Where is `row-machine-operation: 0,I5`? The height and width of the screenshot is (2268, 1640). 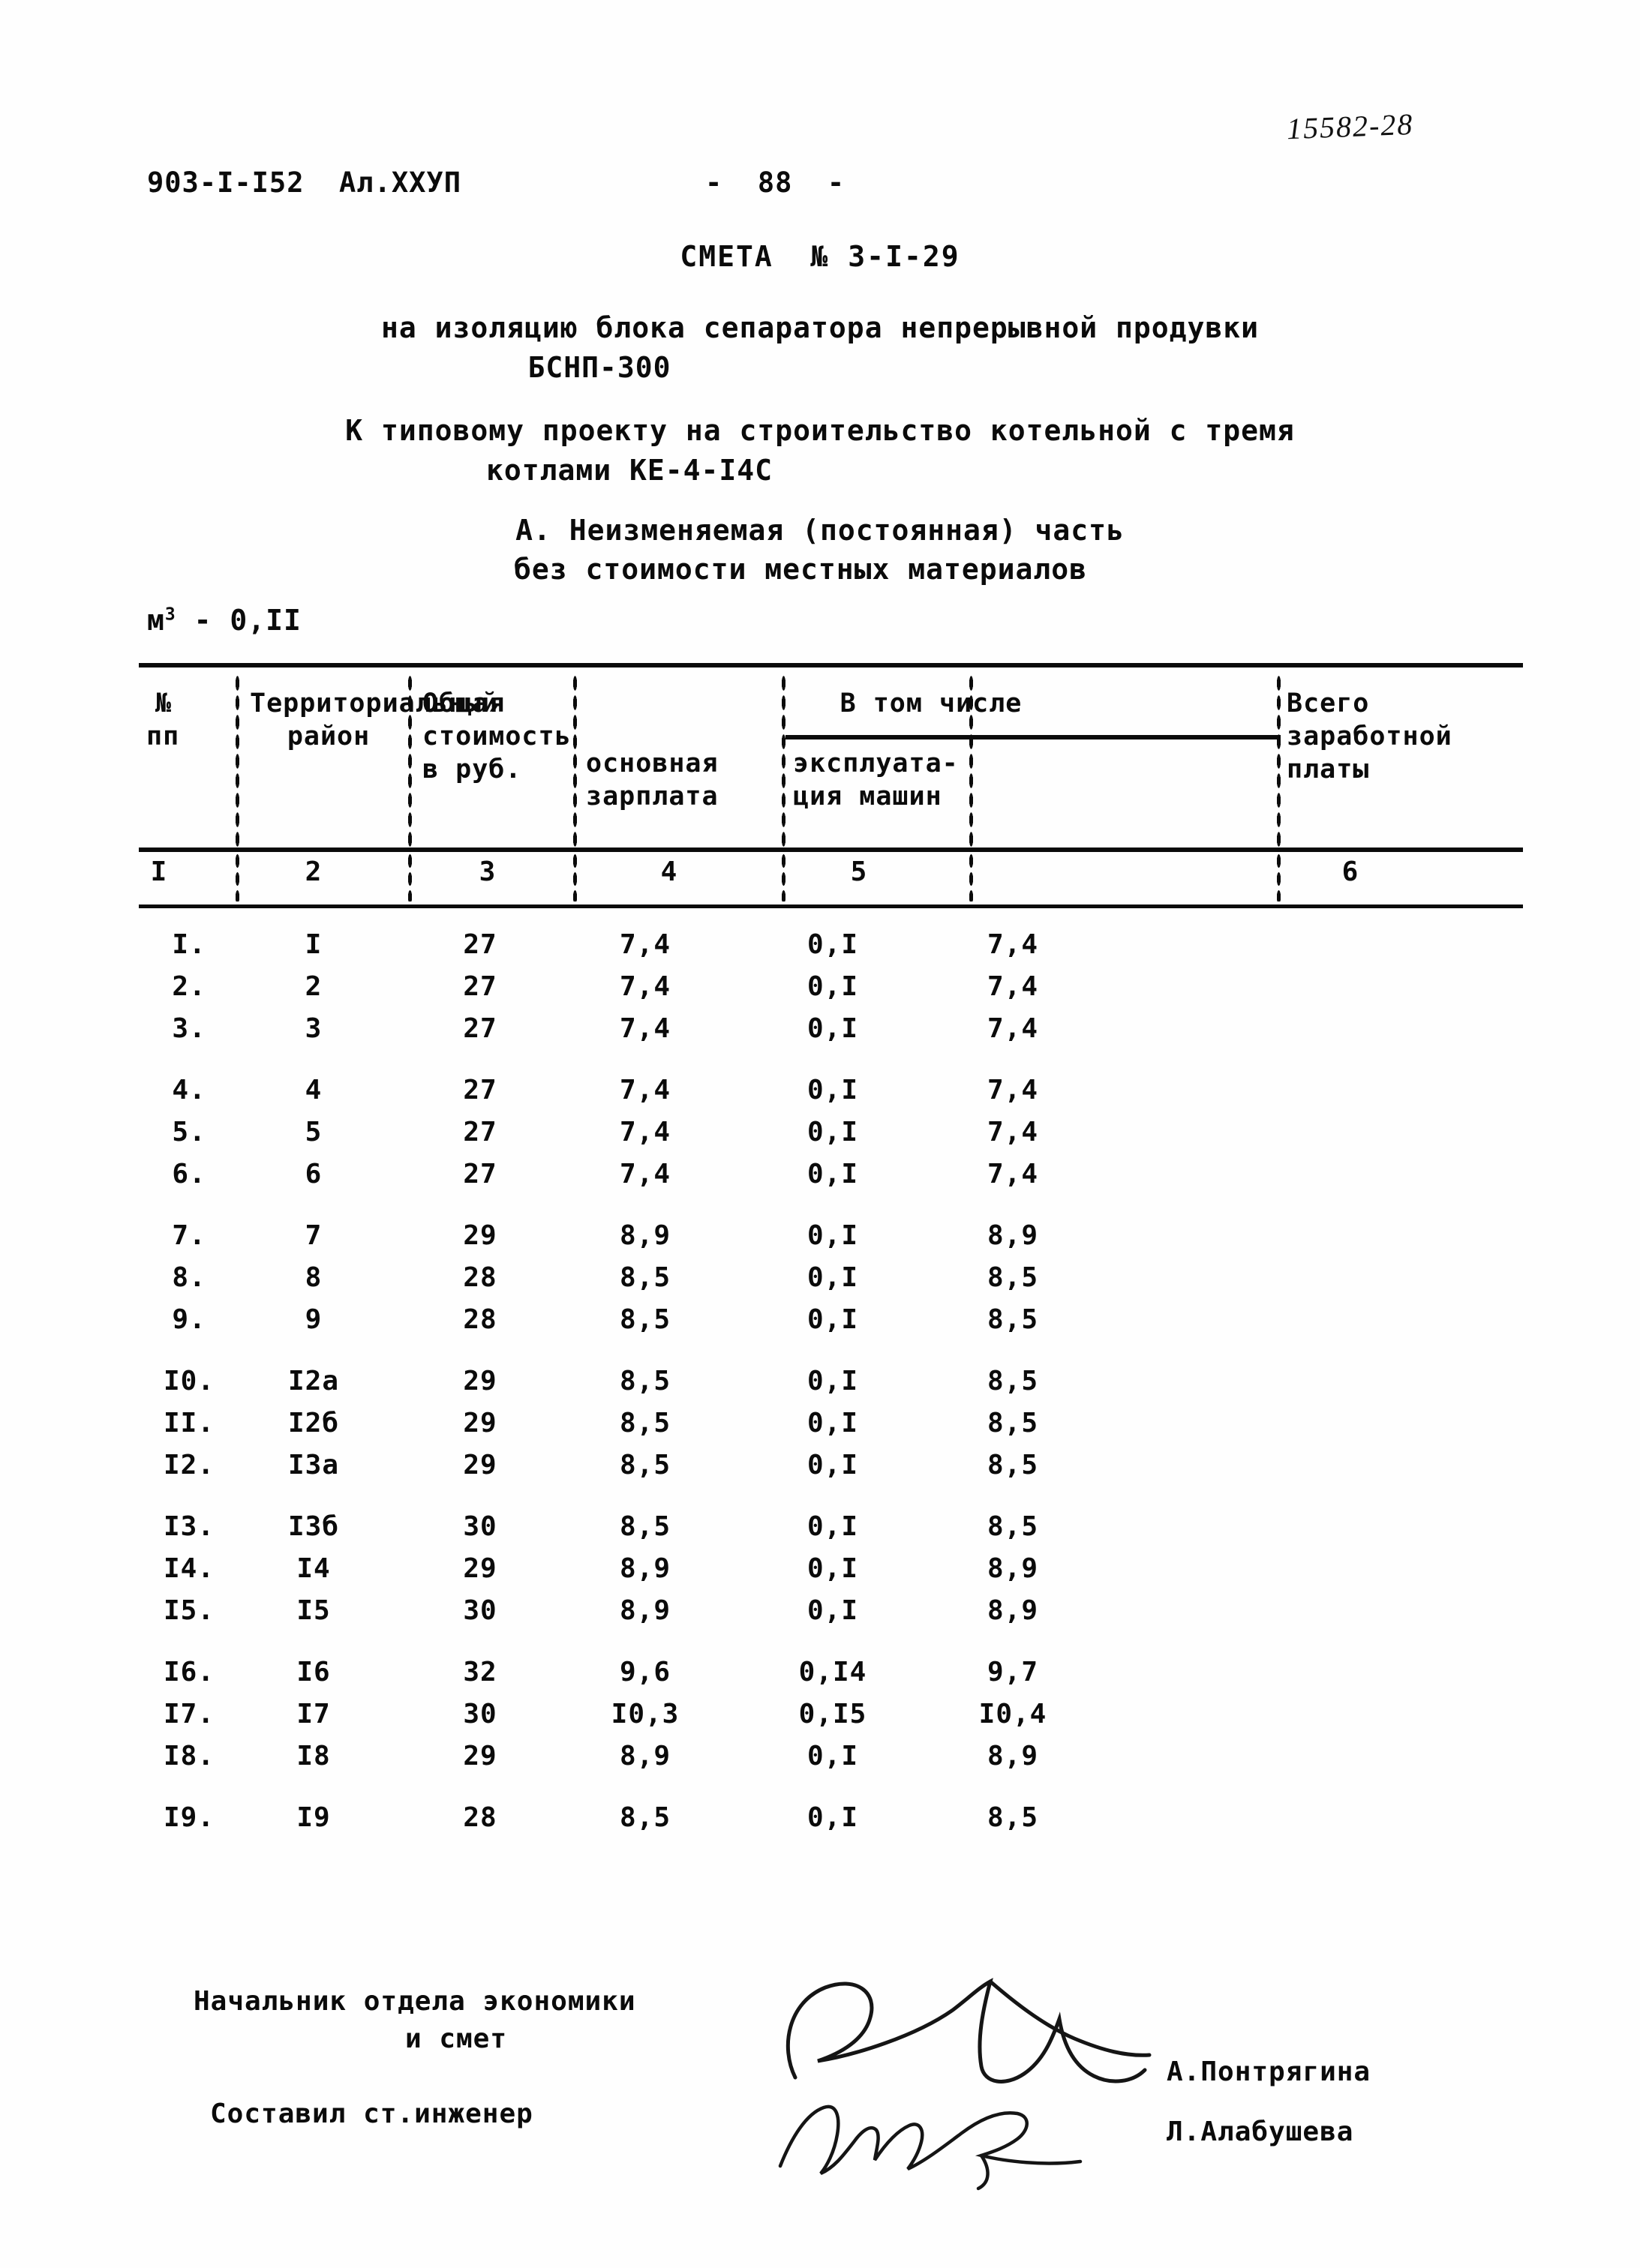 row-machine-operation: 0,I5 is located at coordinates (832, 1714).